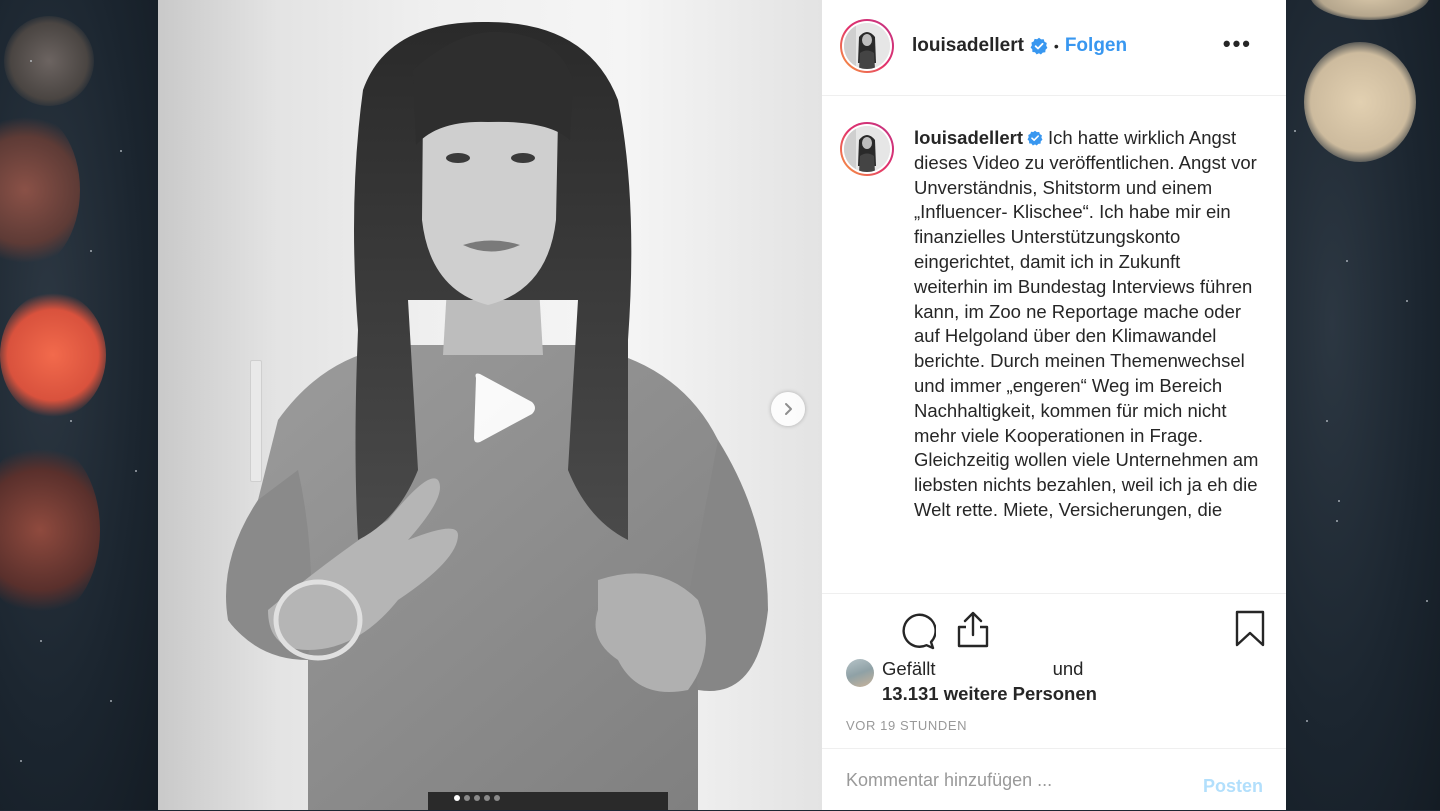 The image size is (1440, 811). Describe the element at coordinates (917, 631) in the screenshot. I see `comment-icon` at that location.